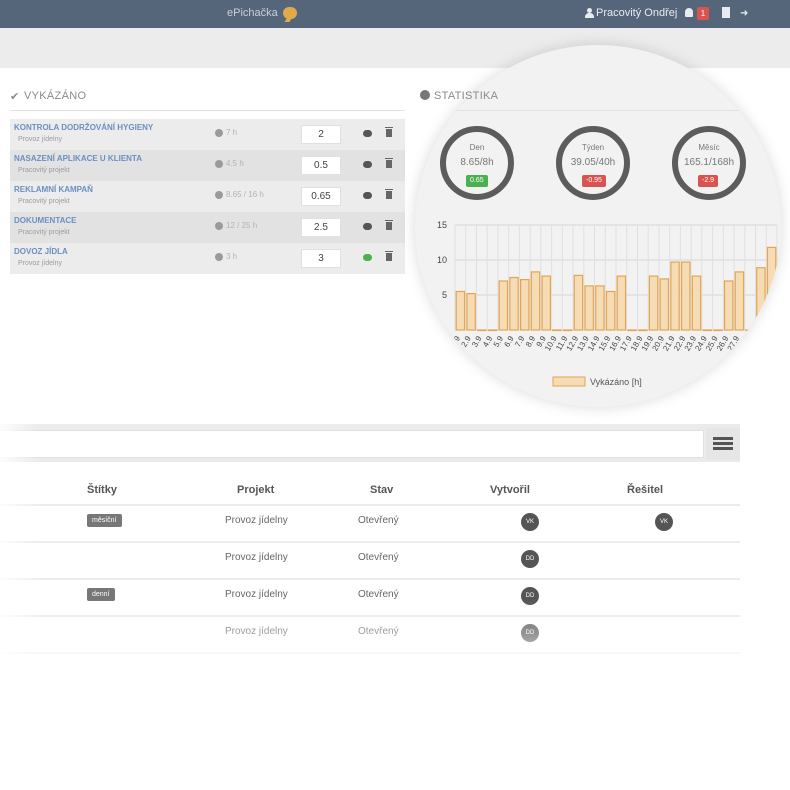  I want to click on divider, so click(207, 110).